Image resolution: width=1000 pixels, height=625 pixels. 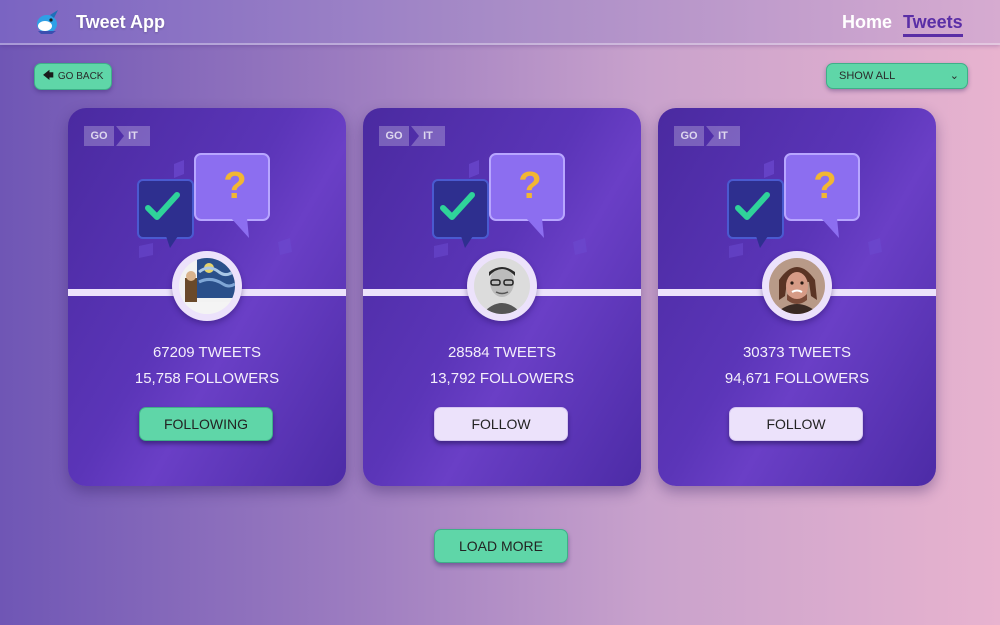 I want to click on following-button-label: FOLLOWING, so click(x=205, y=424).